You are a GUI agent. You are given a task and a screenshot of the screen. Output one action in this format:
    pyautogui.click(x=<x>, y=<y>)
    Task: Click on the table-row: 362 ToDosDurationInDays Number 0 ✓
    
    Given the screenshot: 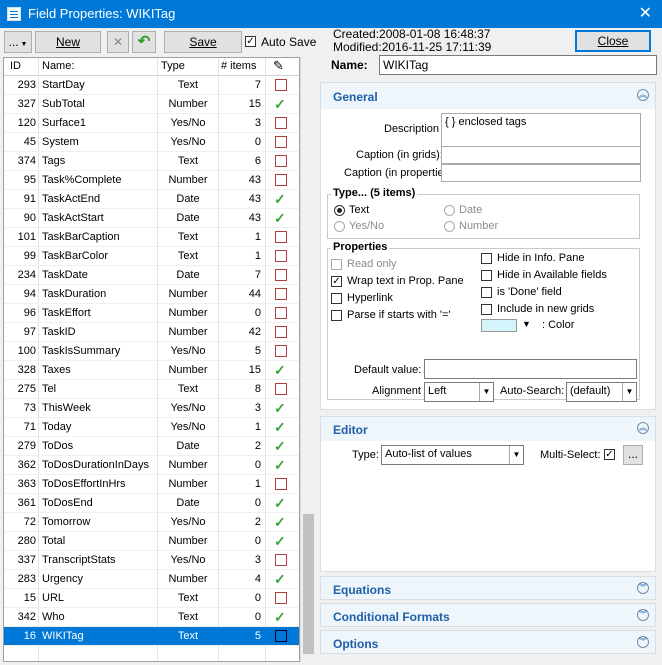 What is the action you would take?
    pyautogui.click(x=151, y=465)
    